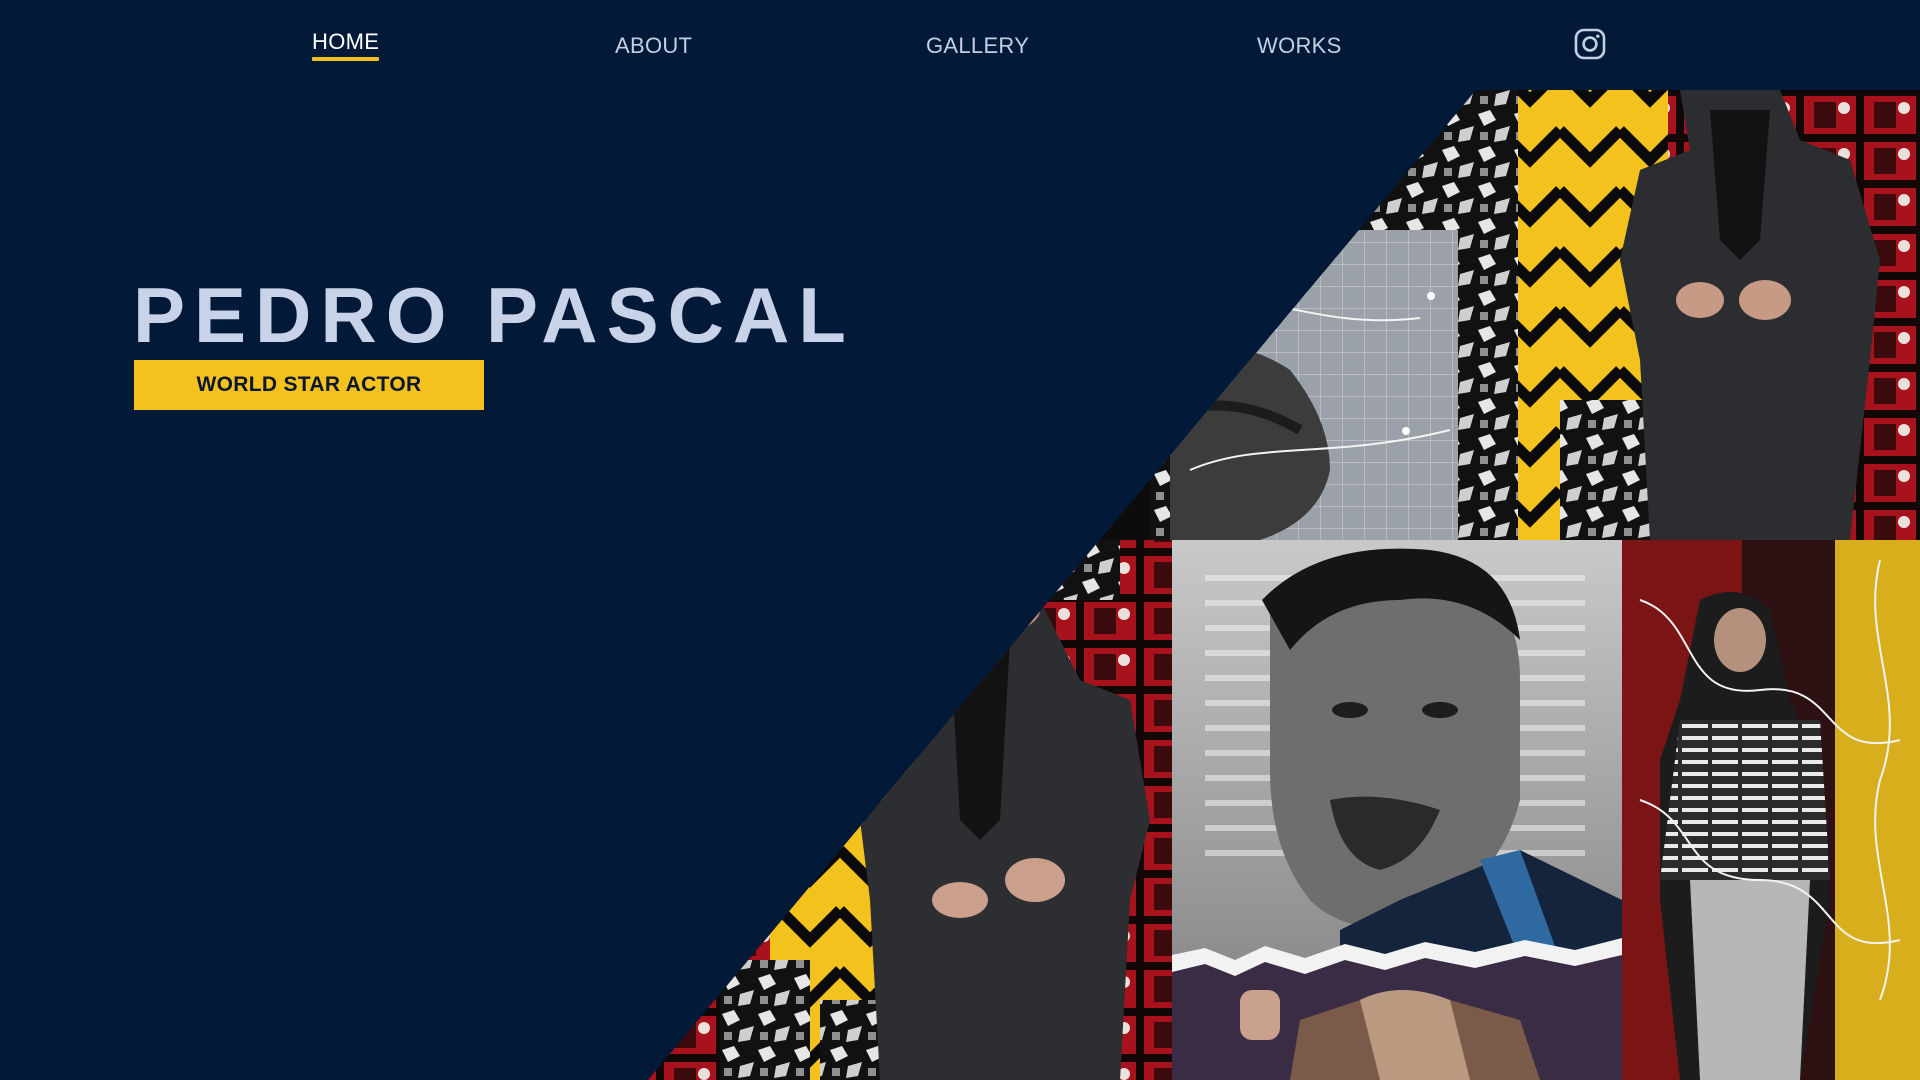  I want to click on torn-paper-panel, so click(1397, 1009).